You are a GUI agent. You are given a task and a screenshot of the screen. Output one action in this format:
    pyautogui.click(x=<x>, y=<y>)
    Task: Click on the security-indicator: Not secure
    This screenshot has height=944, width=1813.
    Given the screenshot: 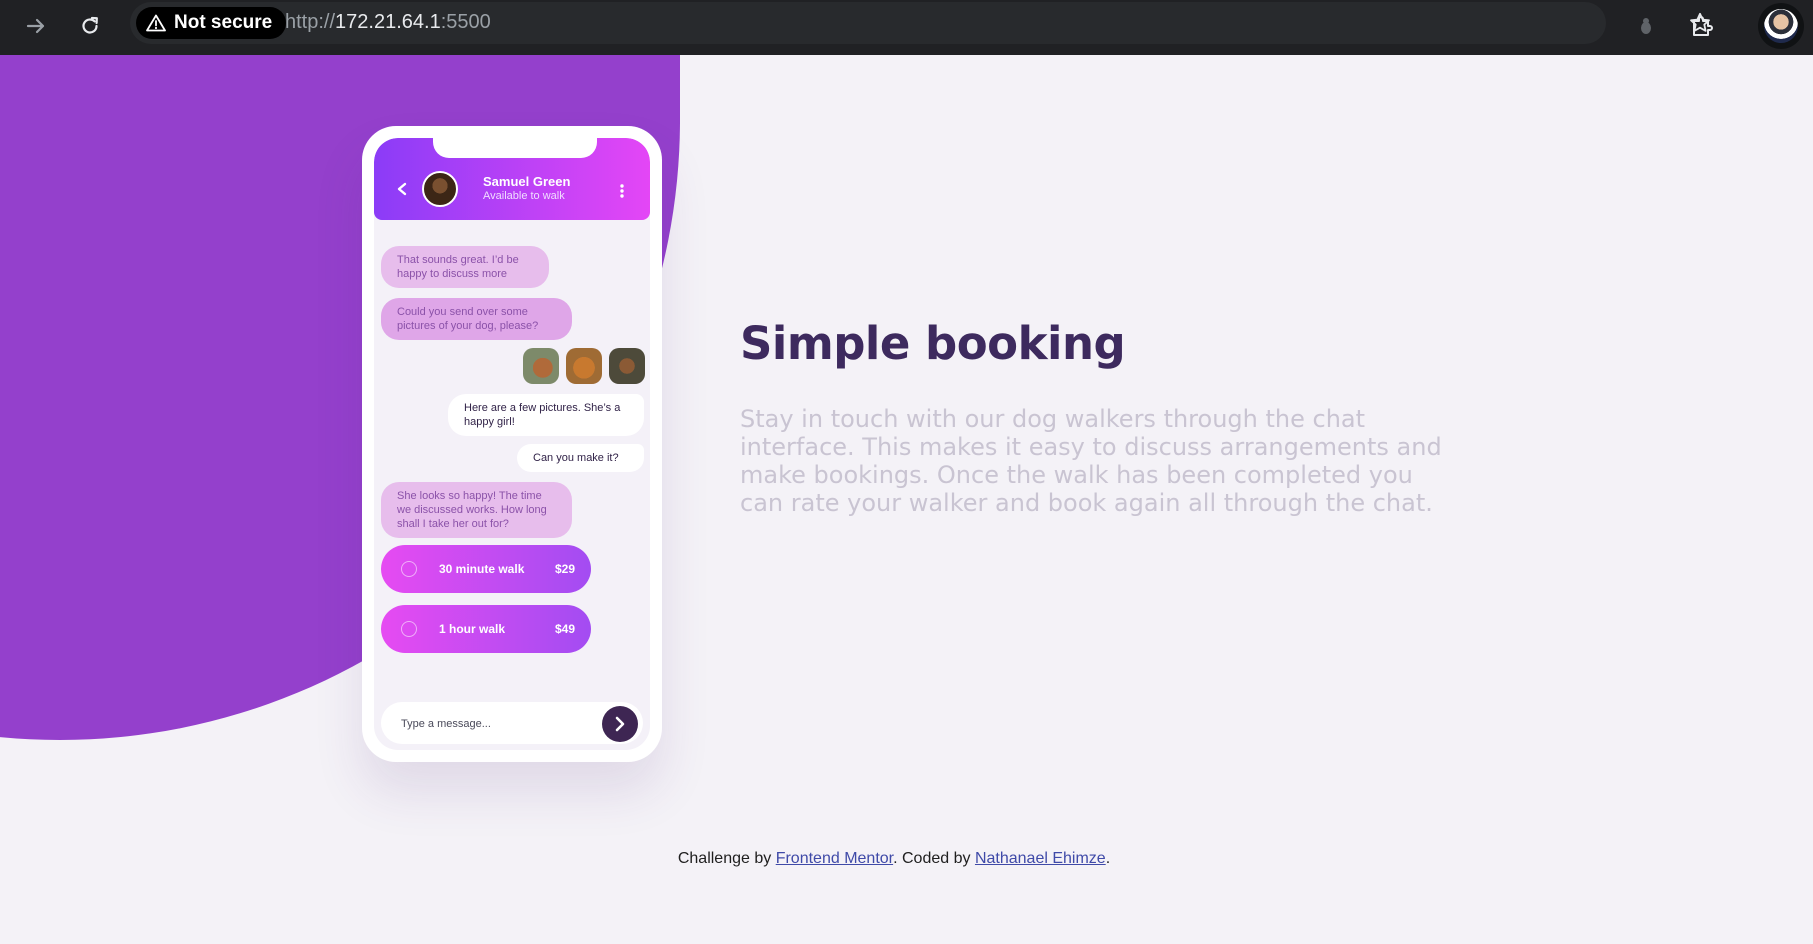 What is the action you would take?
    pyautogui.click(x=211, y=23)
    